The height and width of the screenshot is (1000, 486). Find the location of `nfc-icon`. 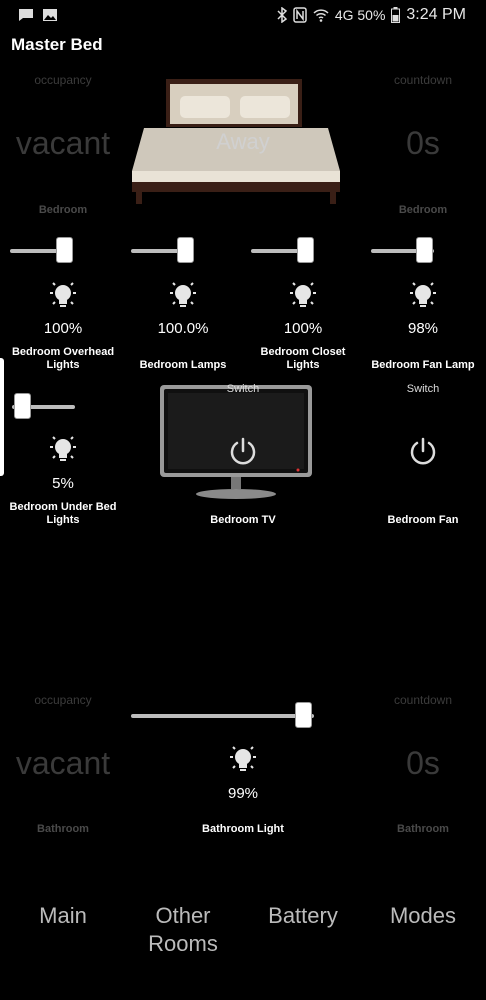

nfc-icon is located at coordinates (300, 15).